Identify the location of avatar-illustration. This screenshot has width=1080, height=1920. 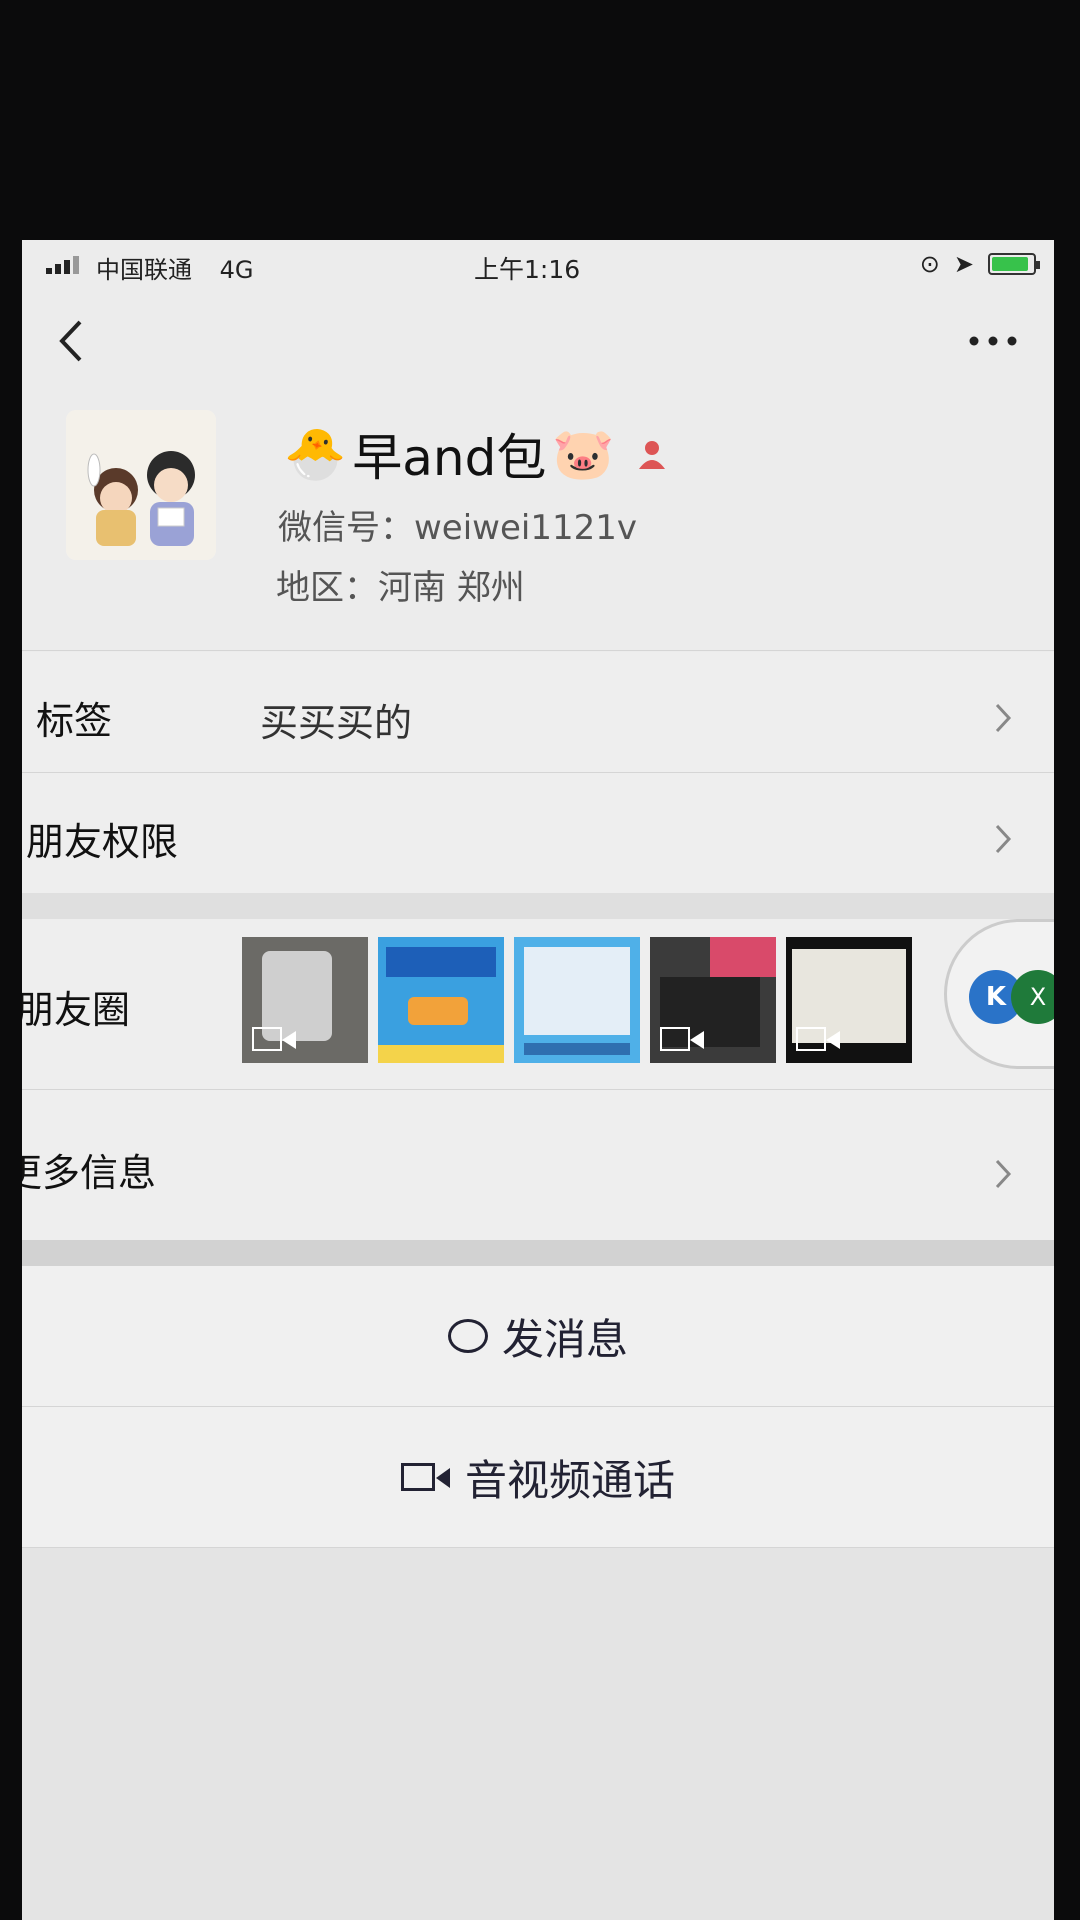
(141, 485).